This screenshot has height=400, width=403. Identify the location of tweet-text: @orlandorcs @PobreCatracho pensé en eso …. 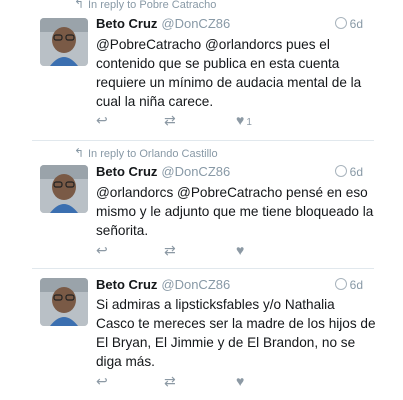
(235, 211).